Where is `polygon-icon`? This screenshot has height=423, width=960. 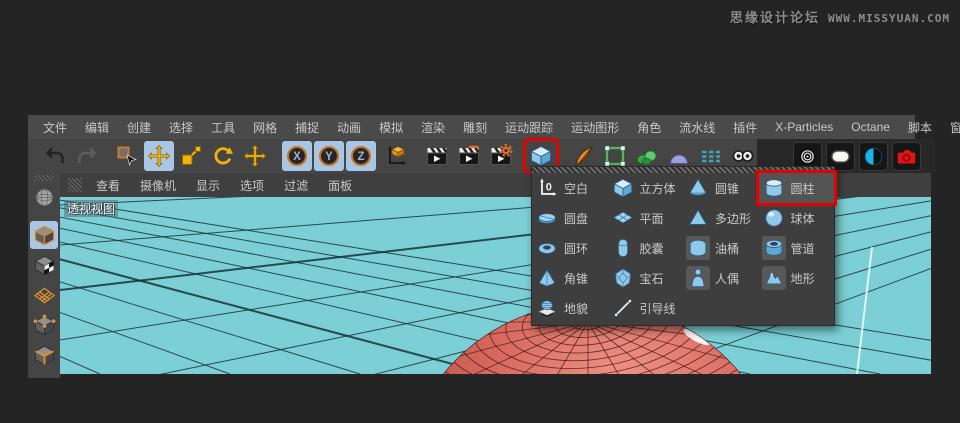
polygon-icon is located at coordinates (698, 218).